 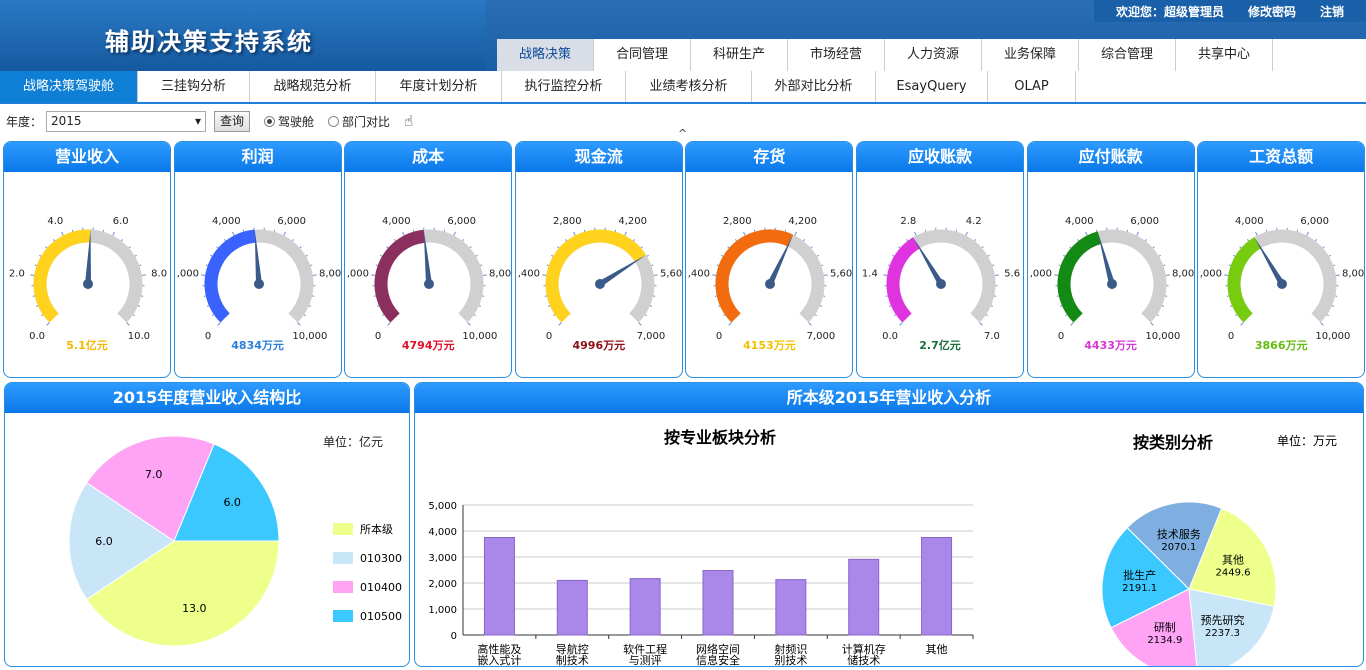 I want to click on query-button: 查询, so click(x=232, y=121).